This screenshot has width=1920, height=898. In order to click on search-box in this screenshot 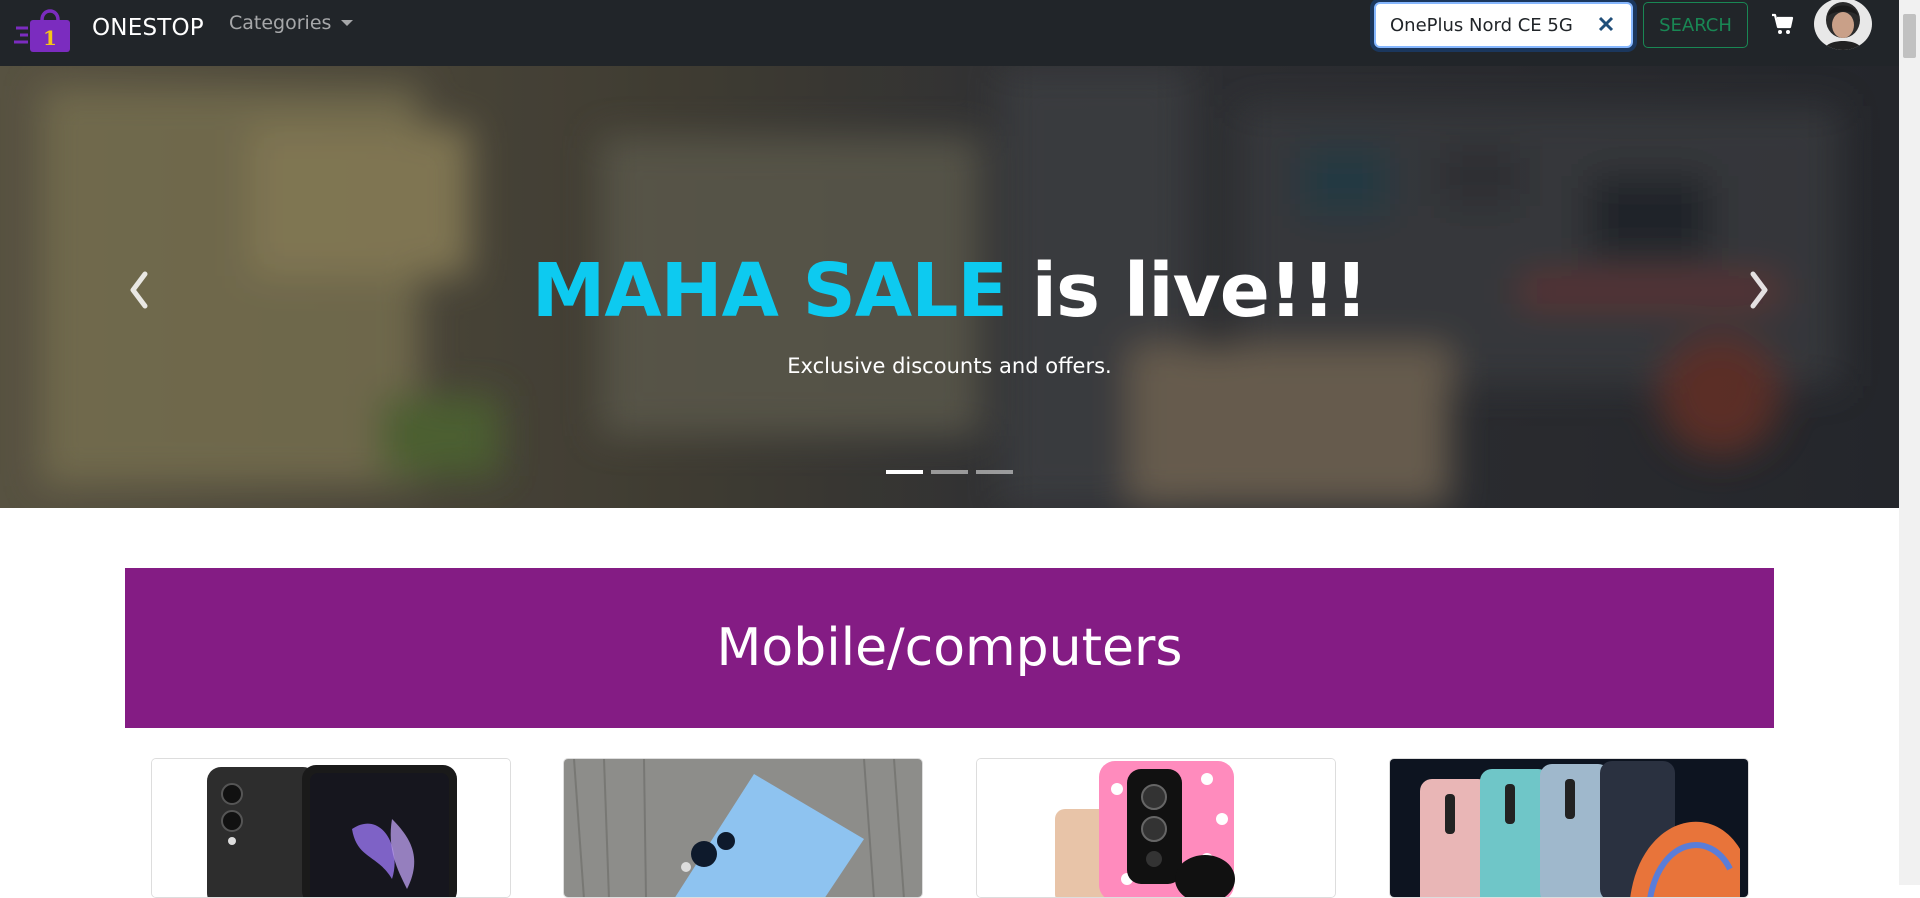, I will do `click(1503, 25)`.